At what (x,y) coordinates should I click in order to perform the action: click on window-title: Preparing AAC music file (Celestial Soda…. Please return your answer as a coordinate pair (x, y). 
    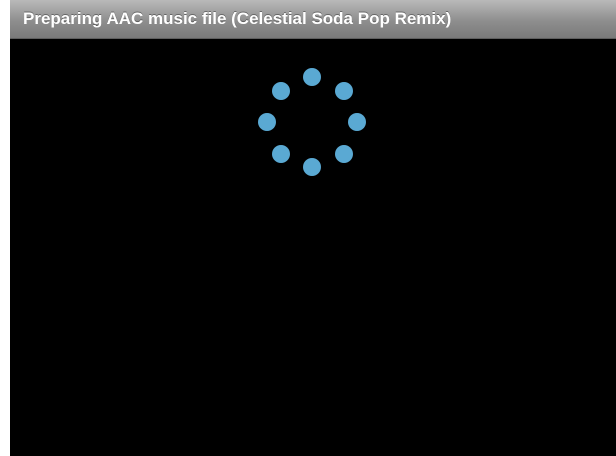
    Looking at the image, I should click on (237, 18).